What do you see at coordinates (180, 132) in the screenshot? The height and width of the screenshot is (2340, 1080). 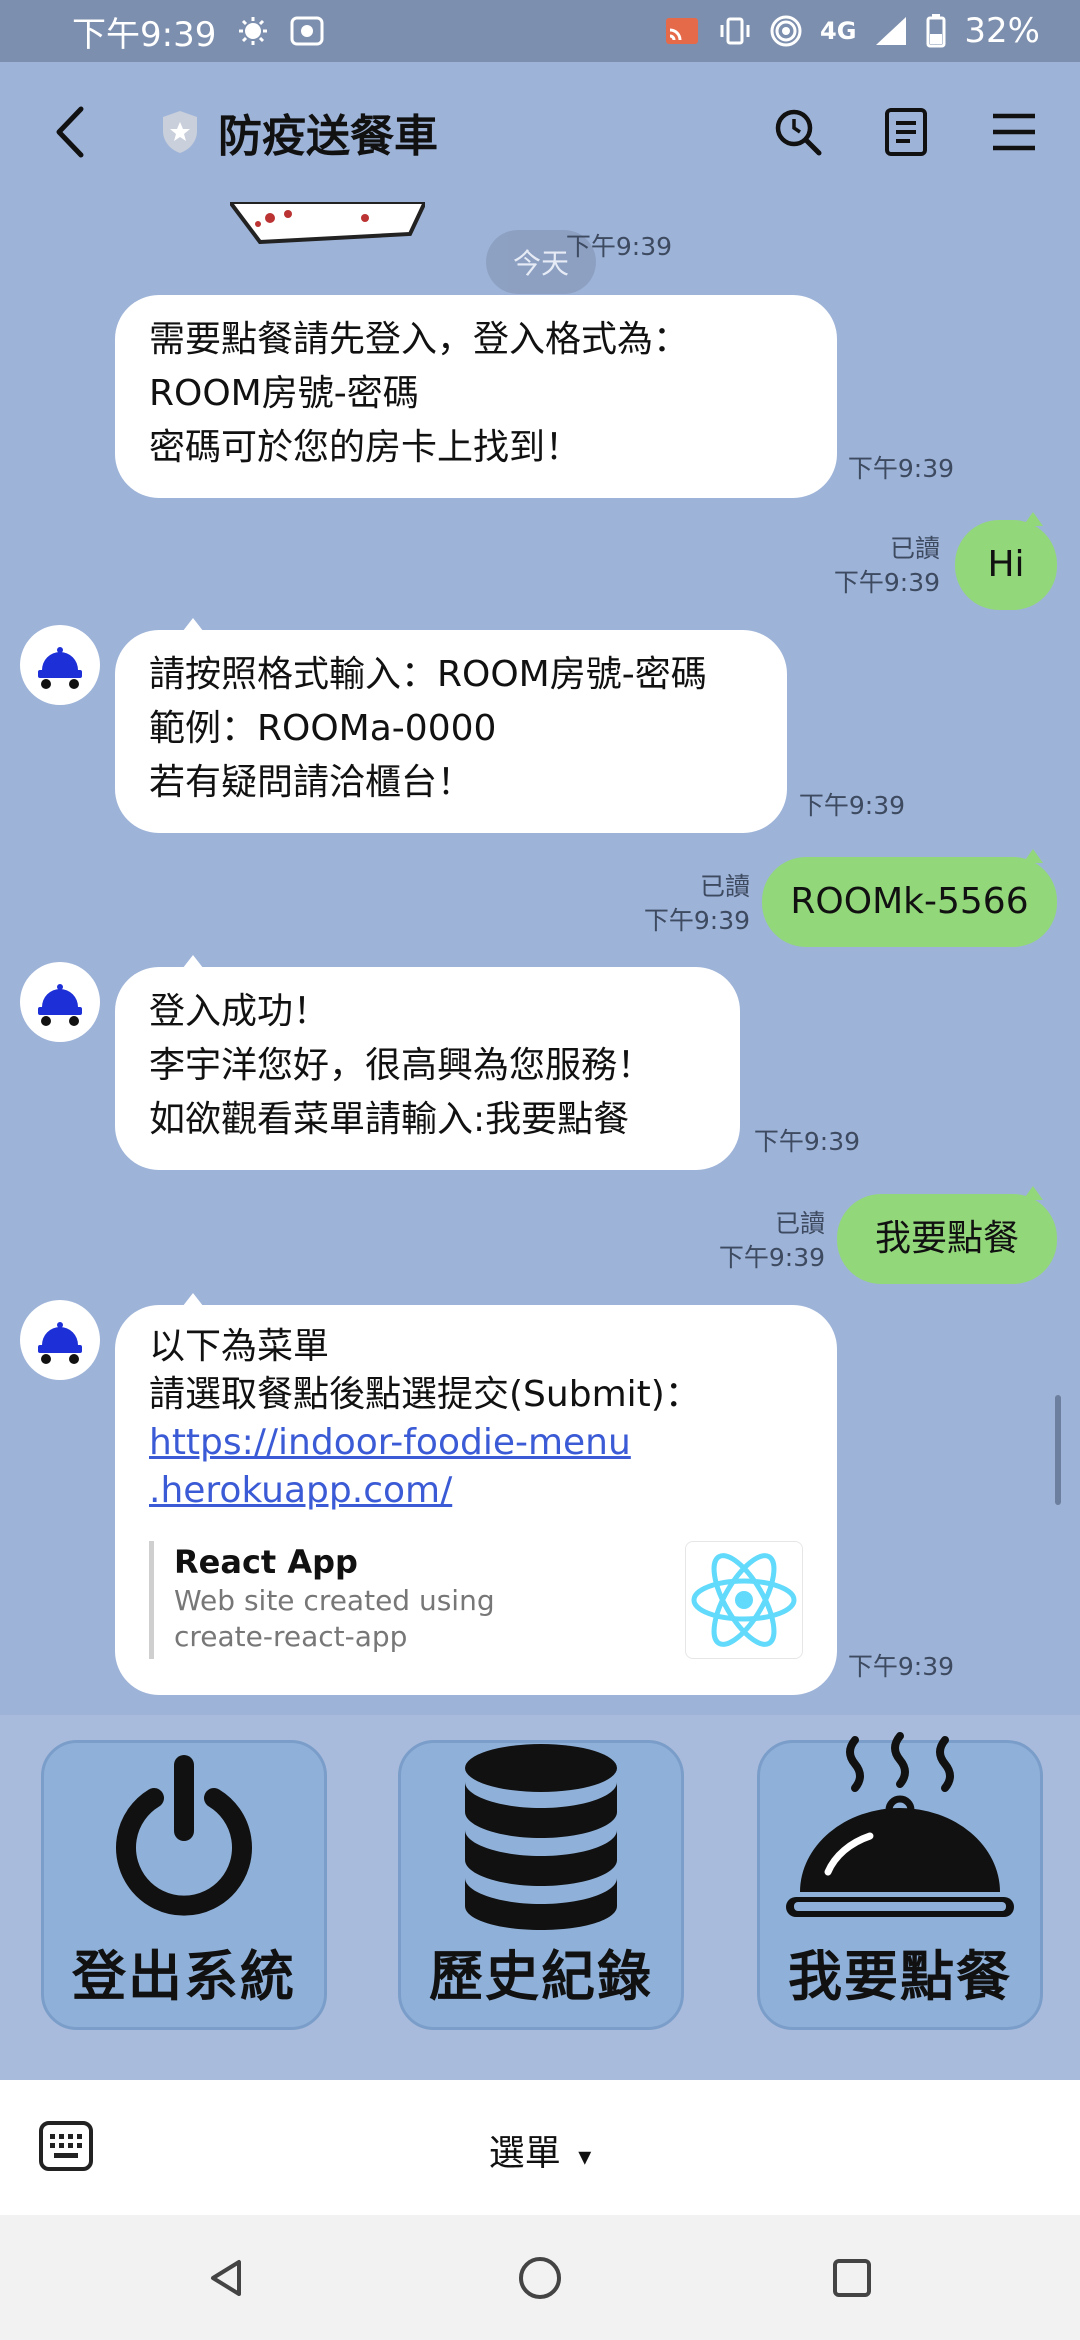 I see `shield-icon` at bounding box center [180, 132].